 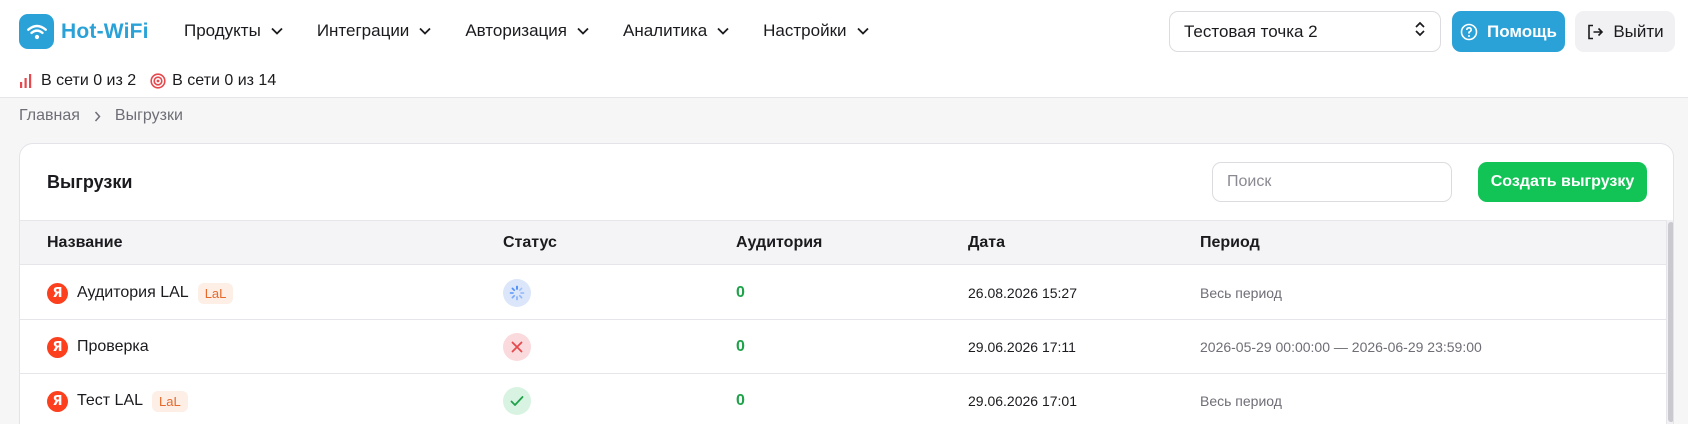 I want to click on create-export-button: Создать выгрузку, so click(x=1562, y=182).